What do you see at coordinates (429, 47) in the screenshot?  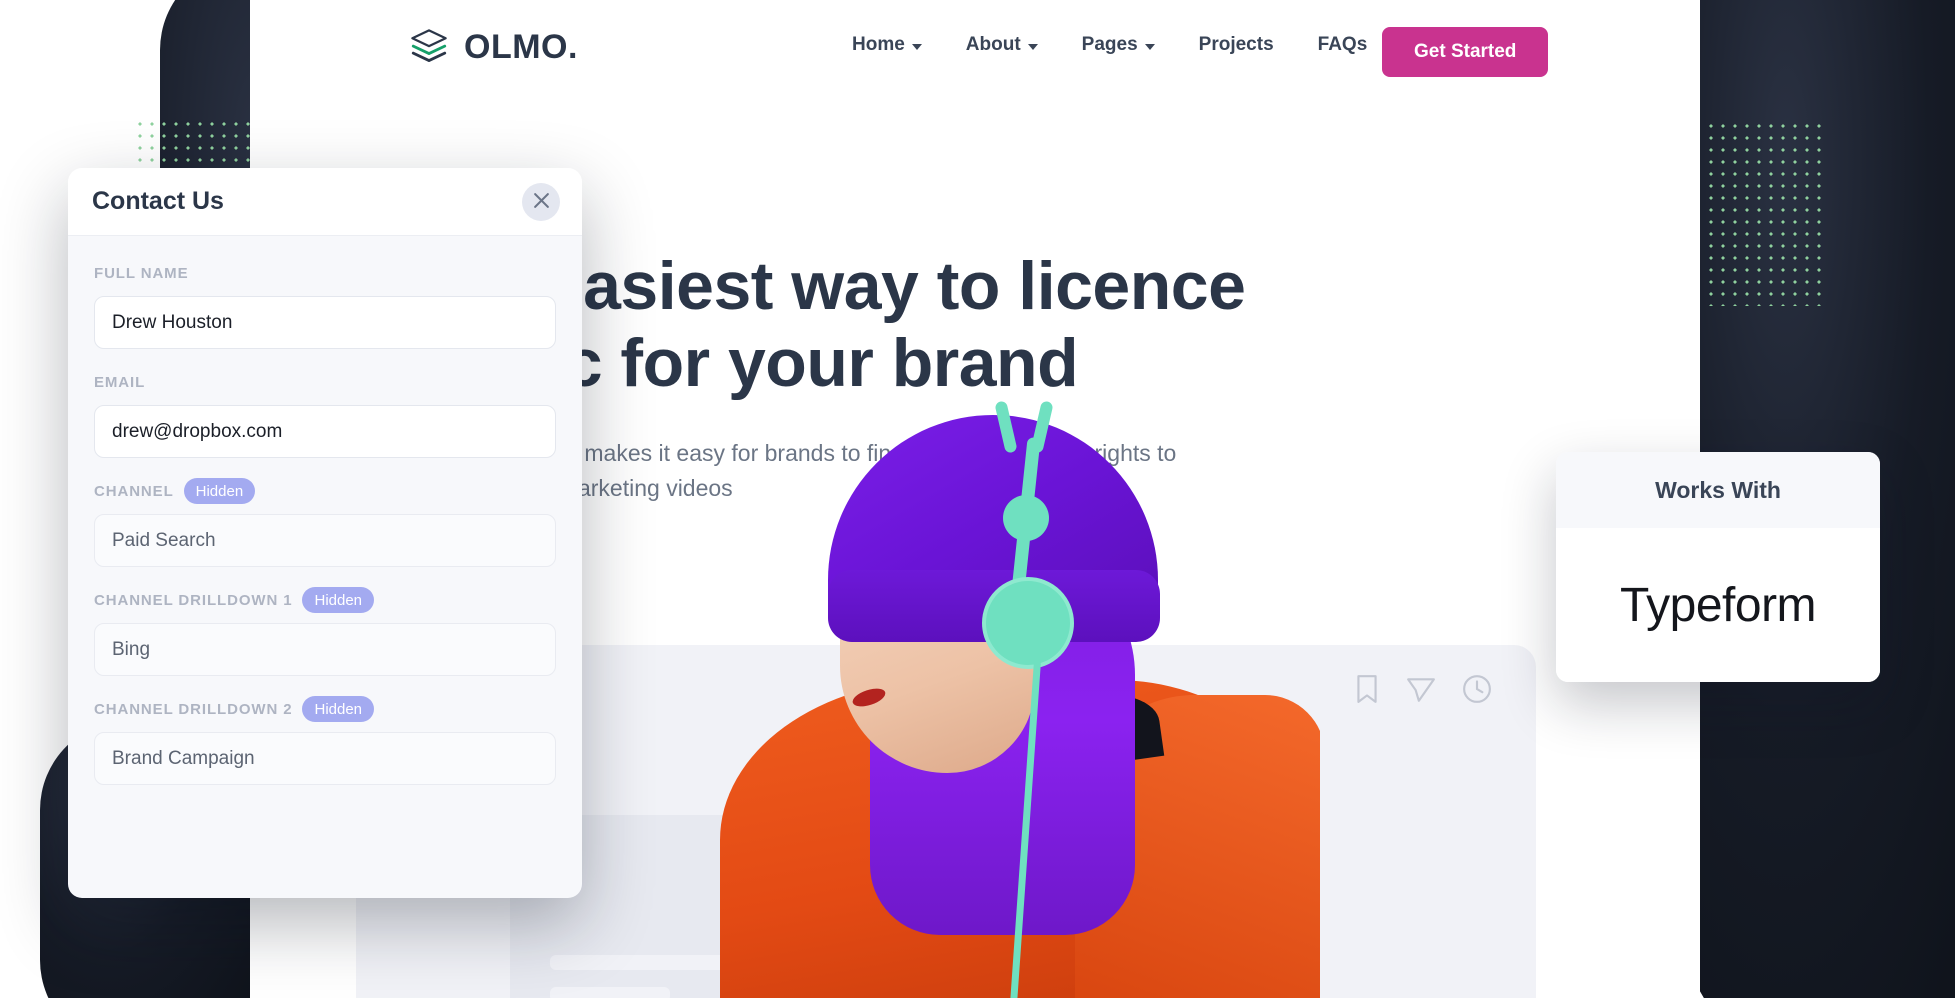 I see `stacked-layers-icon` at bounding box center [429, 47].